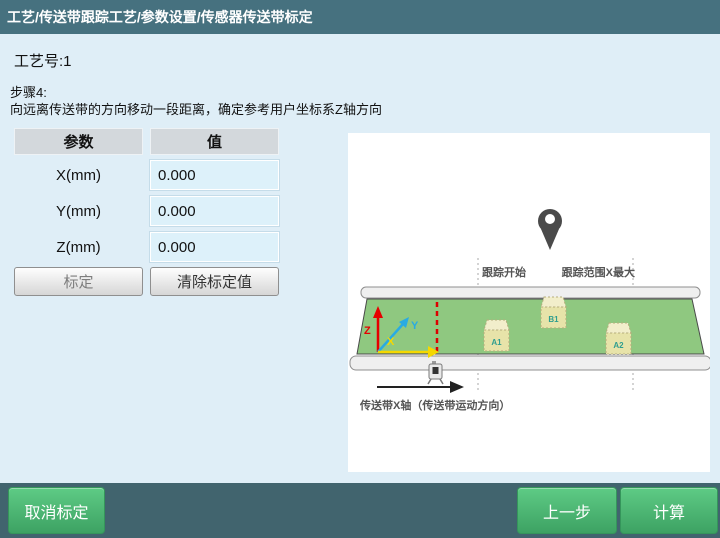 This screenshot has height=538, width=720. What do you see at coordinates (618, 338) in the screenshot?
I see `workpiece-box-a2: A2` at bounding box center [618, 338].